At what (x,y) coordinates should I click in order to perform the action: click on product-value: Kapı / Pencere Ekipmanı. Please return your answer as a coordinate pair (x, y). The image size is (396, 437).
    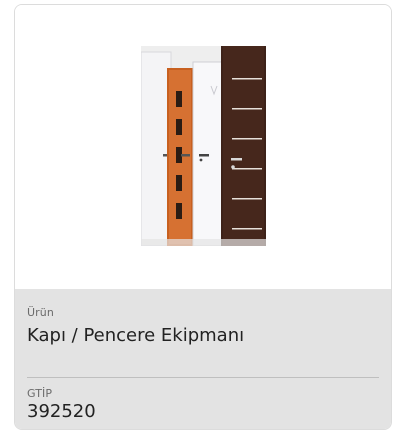
    Looking at the image, I should click on (136, 335).